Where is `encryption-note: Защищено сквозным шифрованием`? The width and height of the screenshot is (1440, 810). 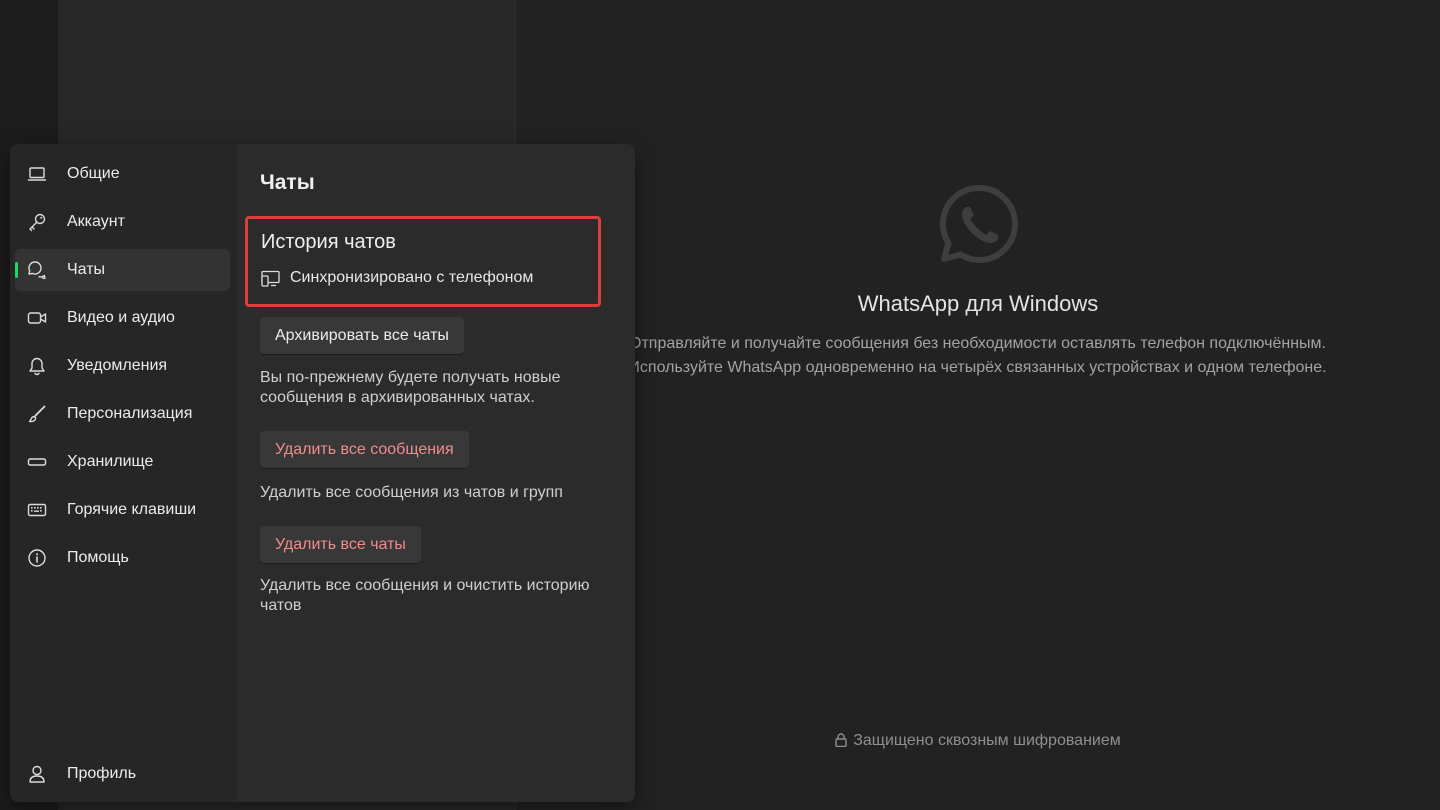 encryption-note: Защищено сквозным шифрованием is located at coordinates (978, 741).